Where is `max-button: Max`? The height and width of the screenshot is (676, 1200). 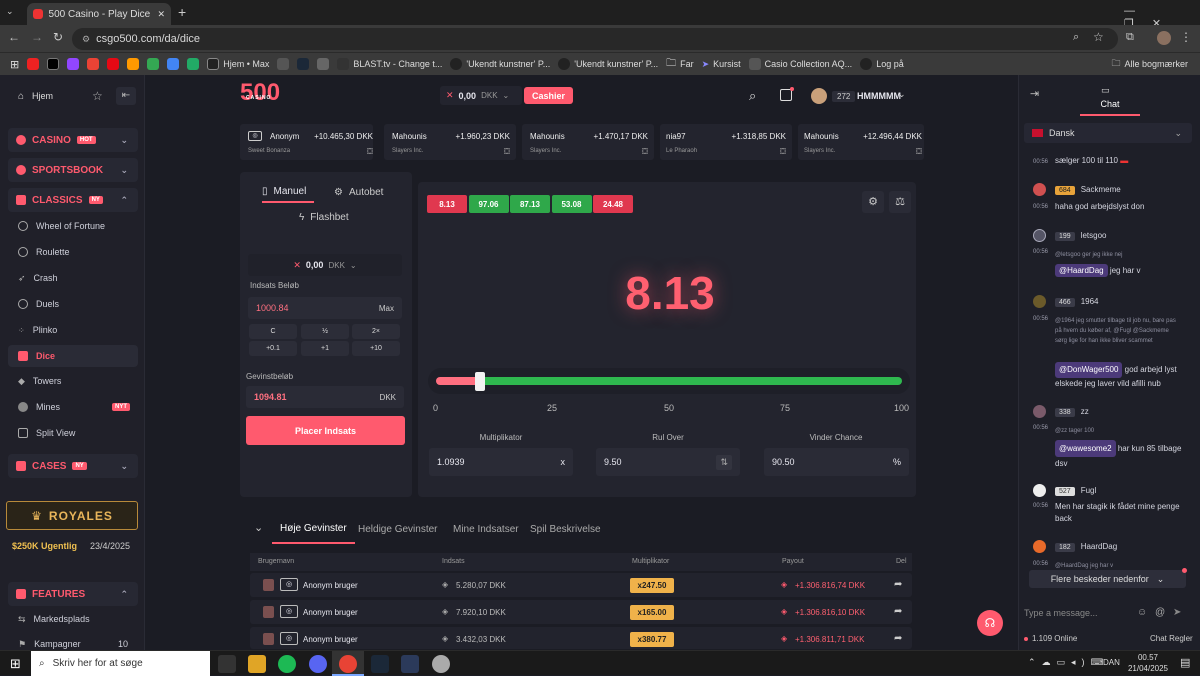
max-button: Max is located at coordinates (386, 308).